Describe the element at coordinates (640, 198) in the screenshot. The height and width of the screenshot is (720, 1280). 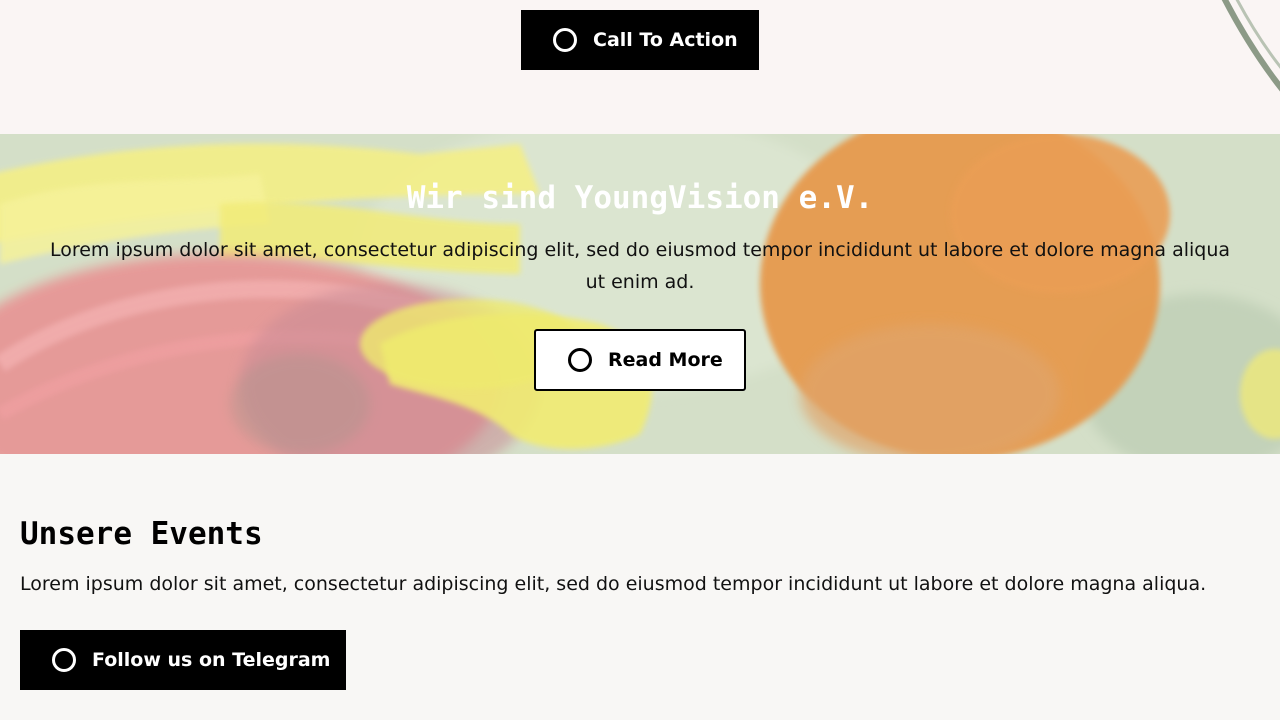
I see `hero-title: Wir sind YoungVision e.V.` at that location.